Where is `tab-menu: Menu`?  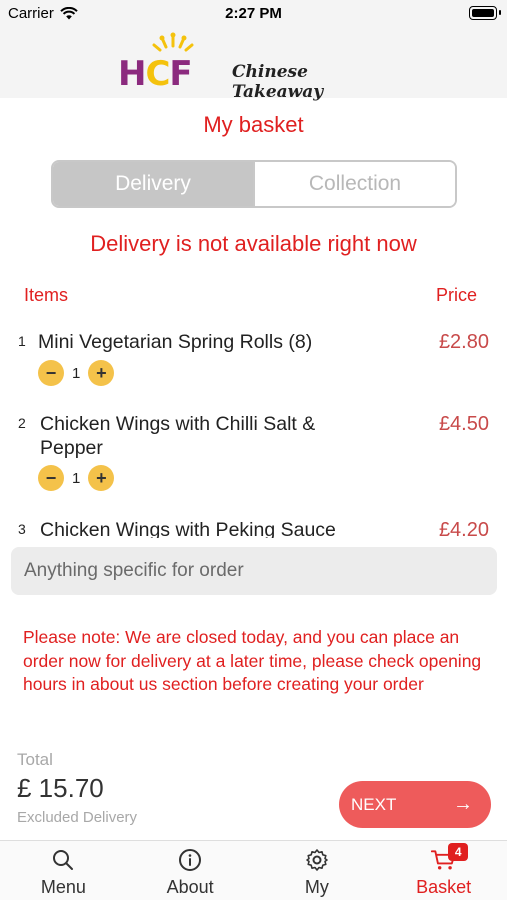
tab-menu: Menu is located at coordinates (63, 870).